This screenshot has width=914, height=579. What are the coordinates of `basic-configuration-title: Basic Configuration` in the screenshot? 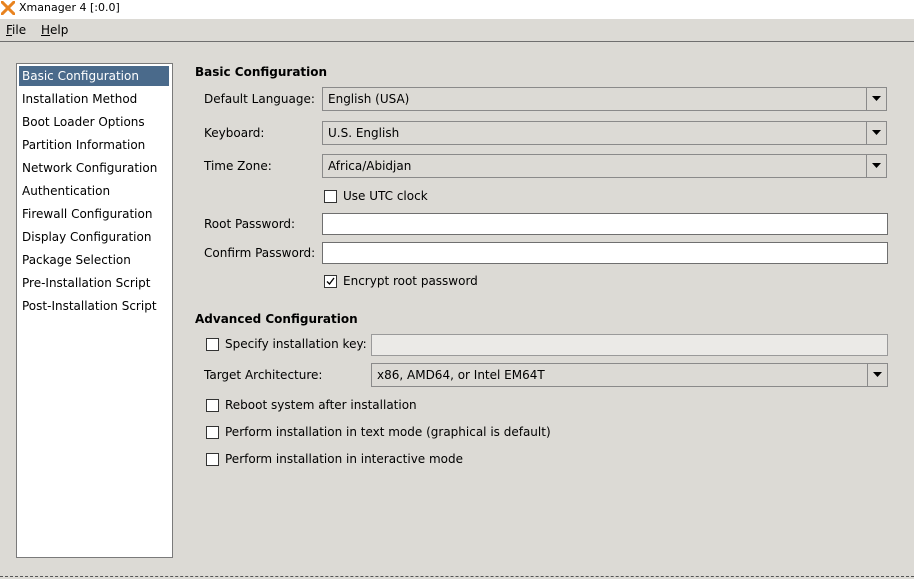 It's located at (261, 72).